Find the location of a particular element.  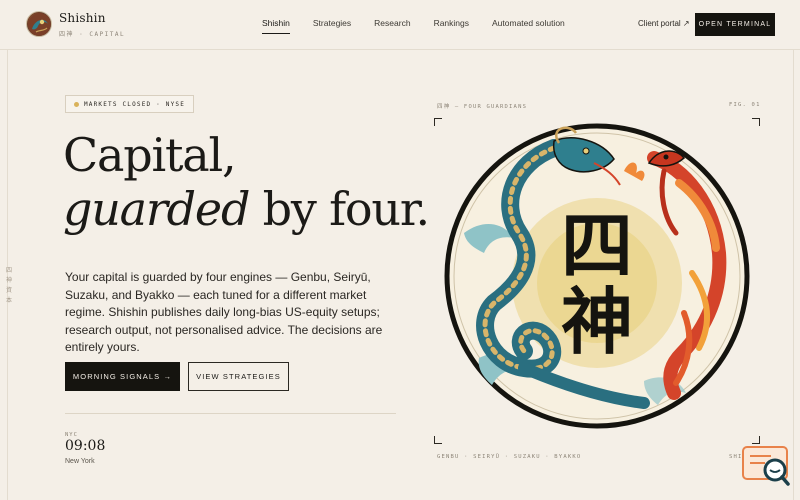

emblem-kanji-top: 四 is located at coordinates (597, 245).